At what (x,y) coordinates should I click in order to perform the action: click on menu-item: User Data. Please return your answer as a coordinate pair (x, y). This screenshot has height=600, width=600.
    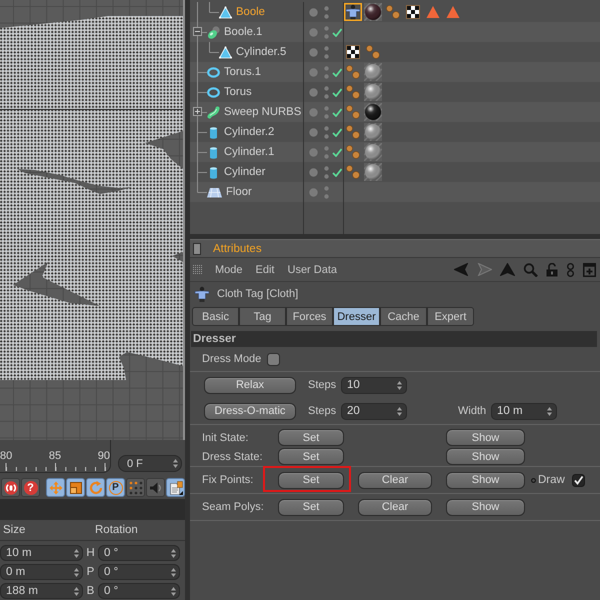
    Looking at the image, I should click on (313, 270).